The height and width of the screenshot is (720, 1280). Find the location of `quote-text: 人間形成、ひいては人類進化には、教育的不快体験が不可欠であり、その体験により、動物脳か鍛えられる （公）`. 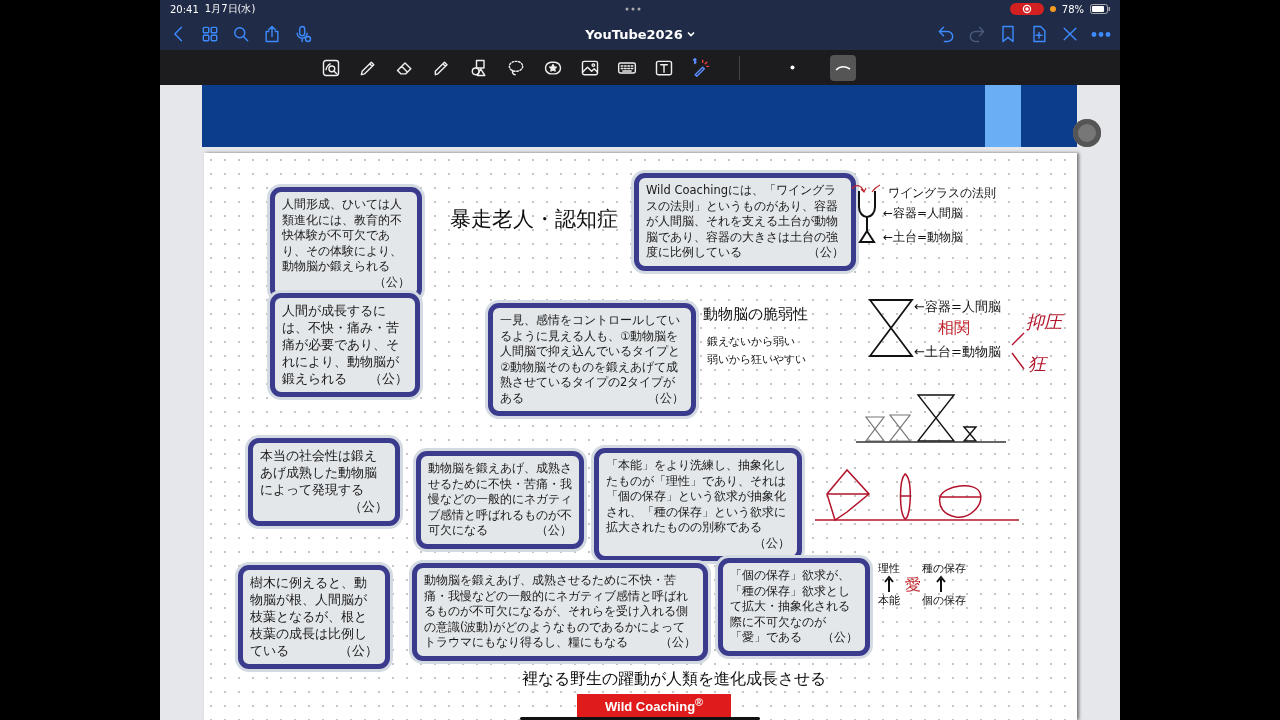

quote-text: 人間形成、ひいては人類進化には、教育的不快体験が不可欠であり、その体験により、動物脳か鍛えられる （公） is located at coordinates (346, 244).